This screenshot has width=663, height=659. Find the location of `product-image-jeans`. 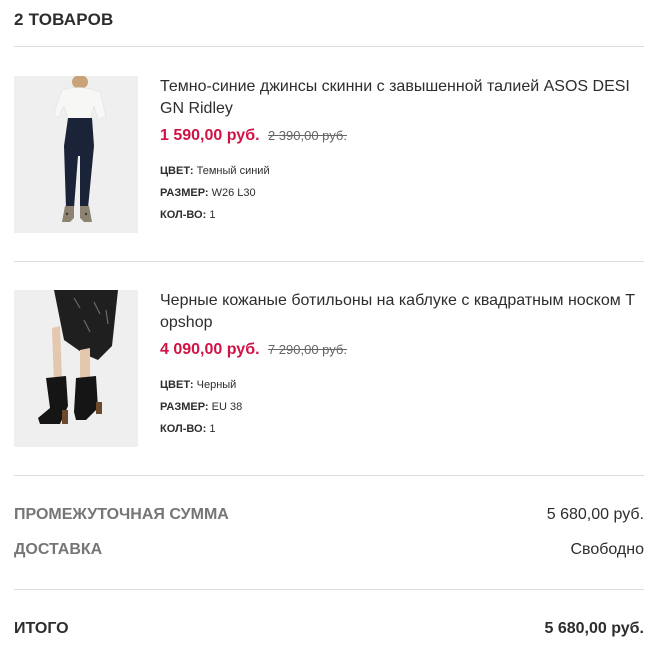

product-image-jeans is located at coordinates (76, 154).